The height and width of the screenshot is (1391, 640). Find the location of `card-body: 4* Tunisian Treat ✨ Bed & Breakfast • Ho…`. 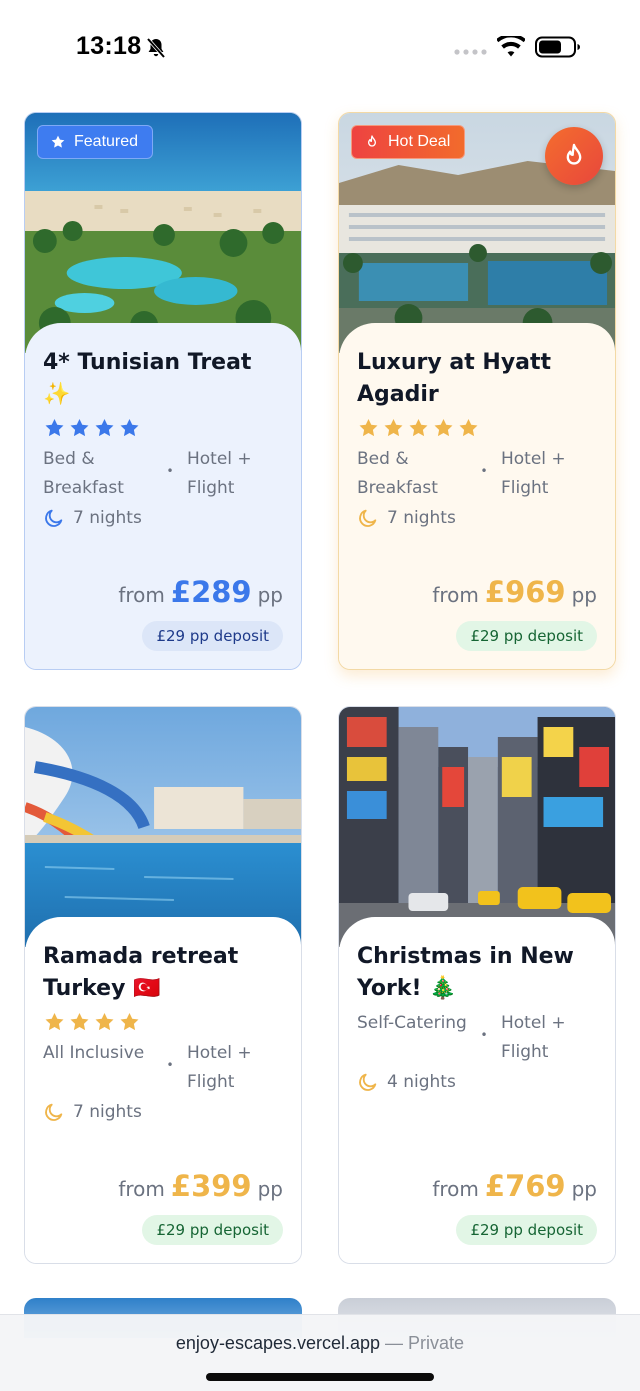

card-body: 4* Tunisian Treat ✨ Bed & Breakfast • Ho… is located at coordinates (163, 496).